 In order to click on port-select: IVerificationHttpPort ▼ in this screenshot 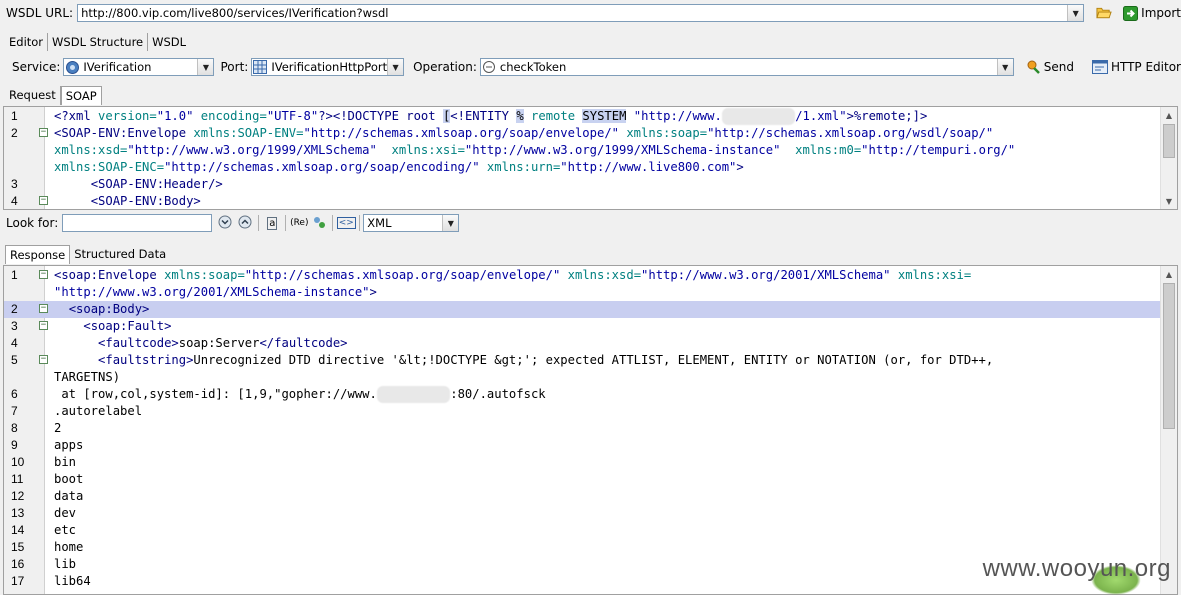, I will do `click(328, 67)`.